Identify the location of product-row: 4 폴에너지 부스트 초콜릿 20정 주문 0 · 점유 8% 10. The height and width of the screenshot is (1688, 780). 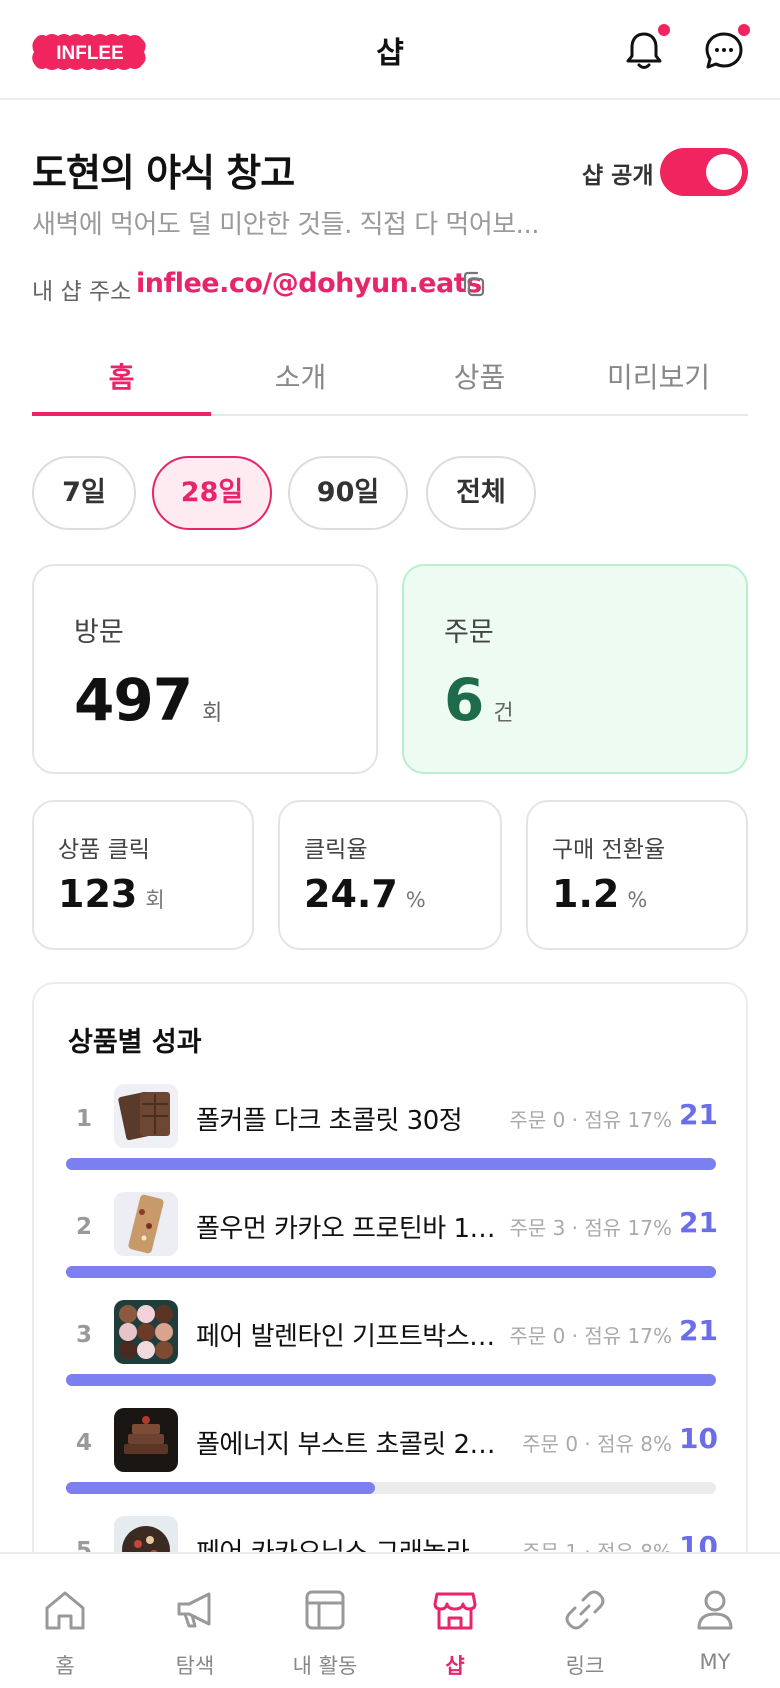
(392, 1462).